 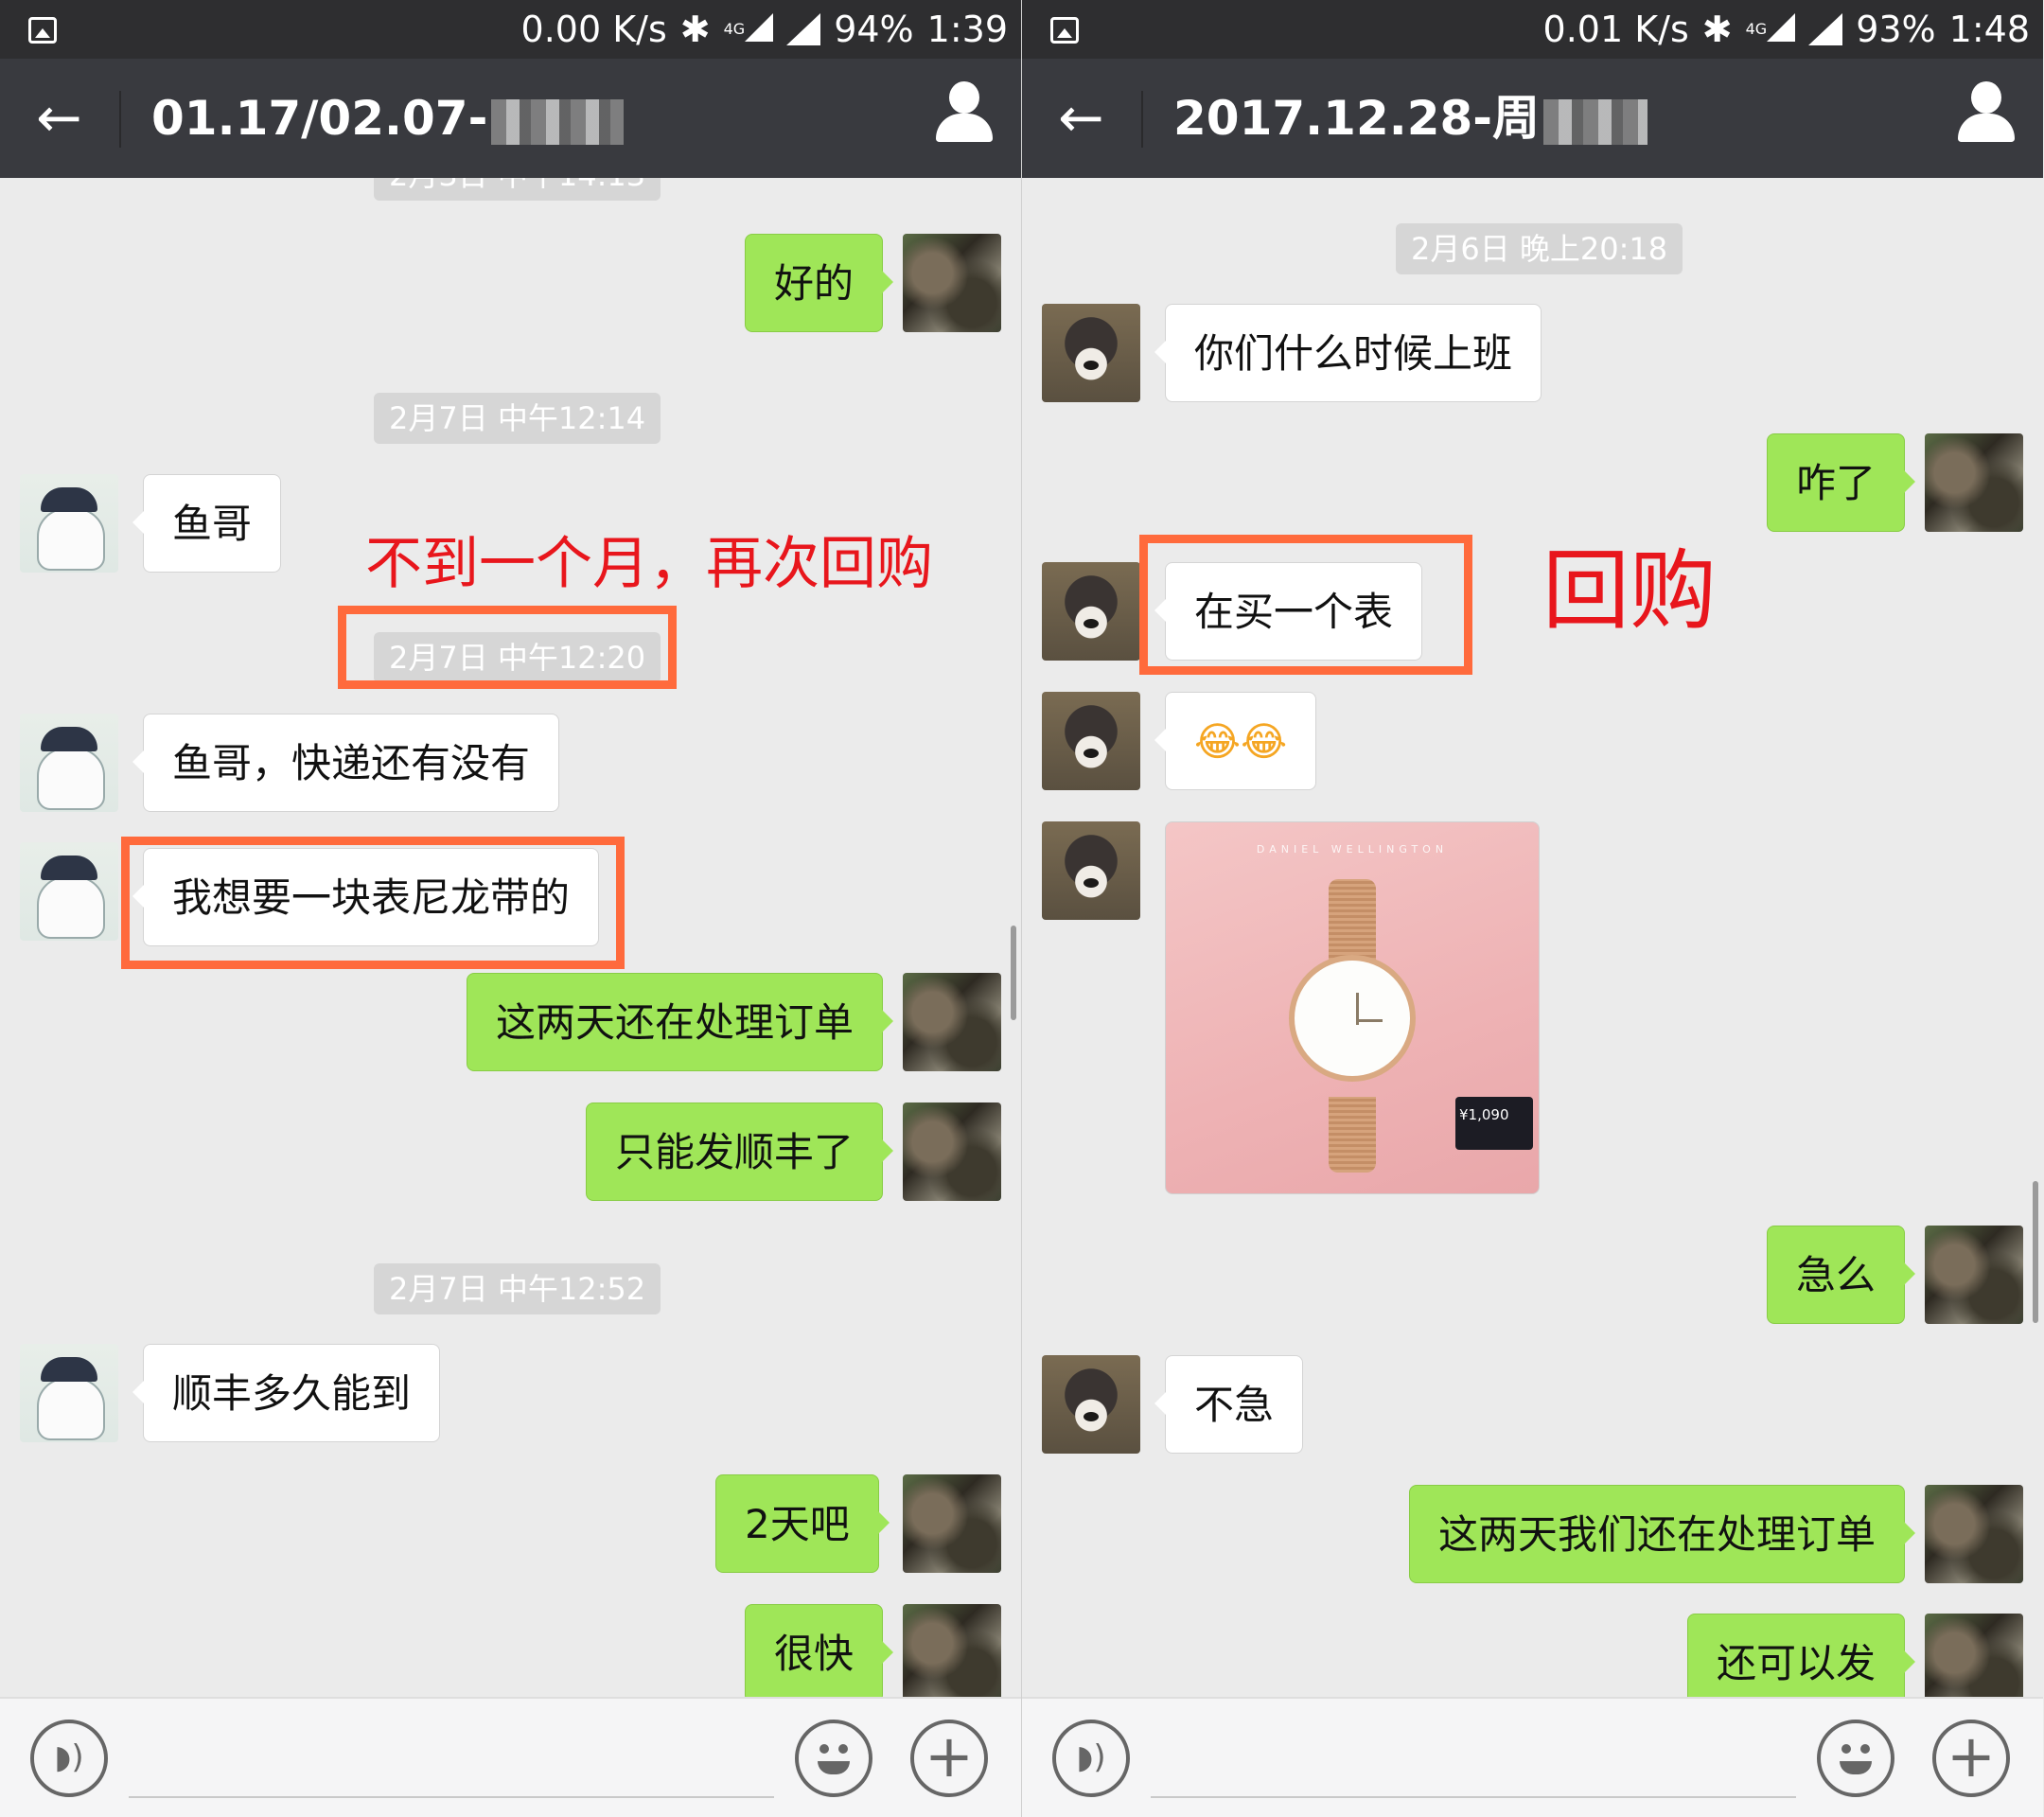 What do you see at coordinates (1896, 30) in the screenshot?
I see `battery-level: 93%` at bounding box center [1896, 30].